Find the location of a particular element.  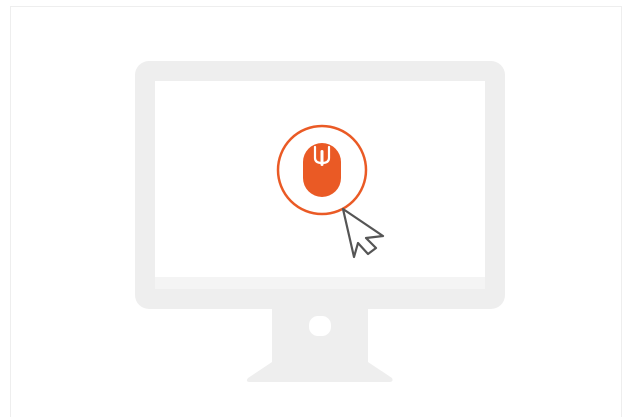

monitor-stand-slot is located at coordinates (320, 326).